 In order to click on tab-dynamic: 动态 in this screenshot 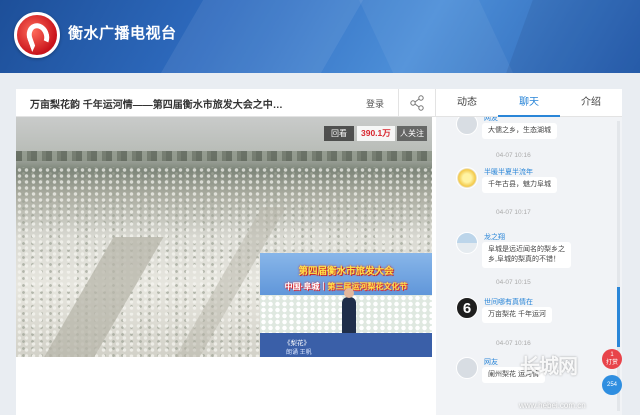, I will do `click(467, 103)`.